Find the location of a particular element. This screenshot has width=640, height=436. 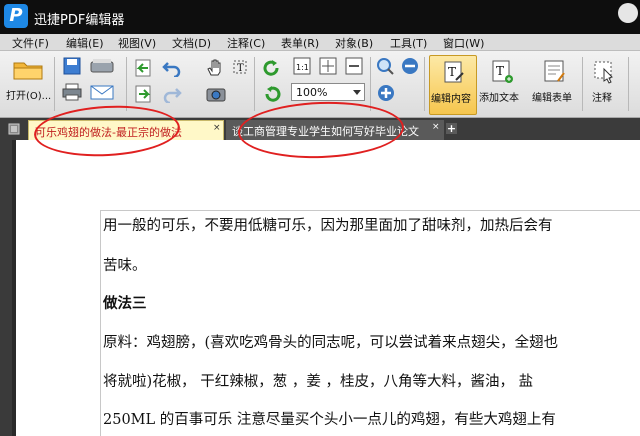

zoom-in-icon is located at coordinates (386, 93).